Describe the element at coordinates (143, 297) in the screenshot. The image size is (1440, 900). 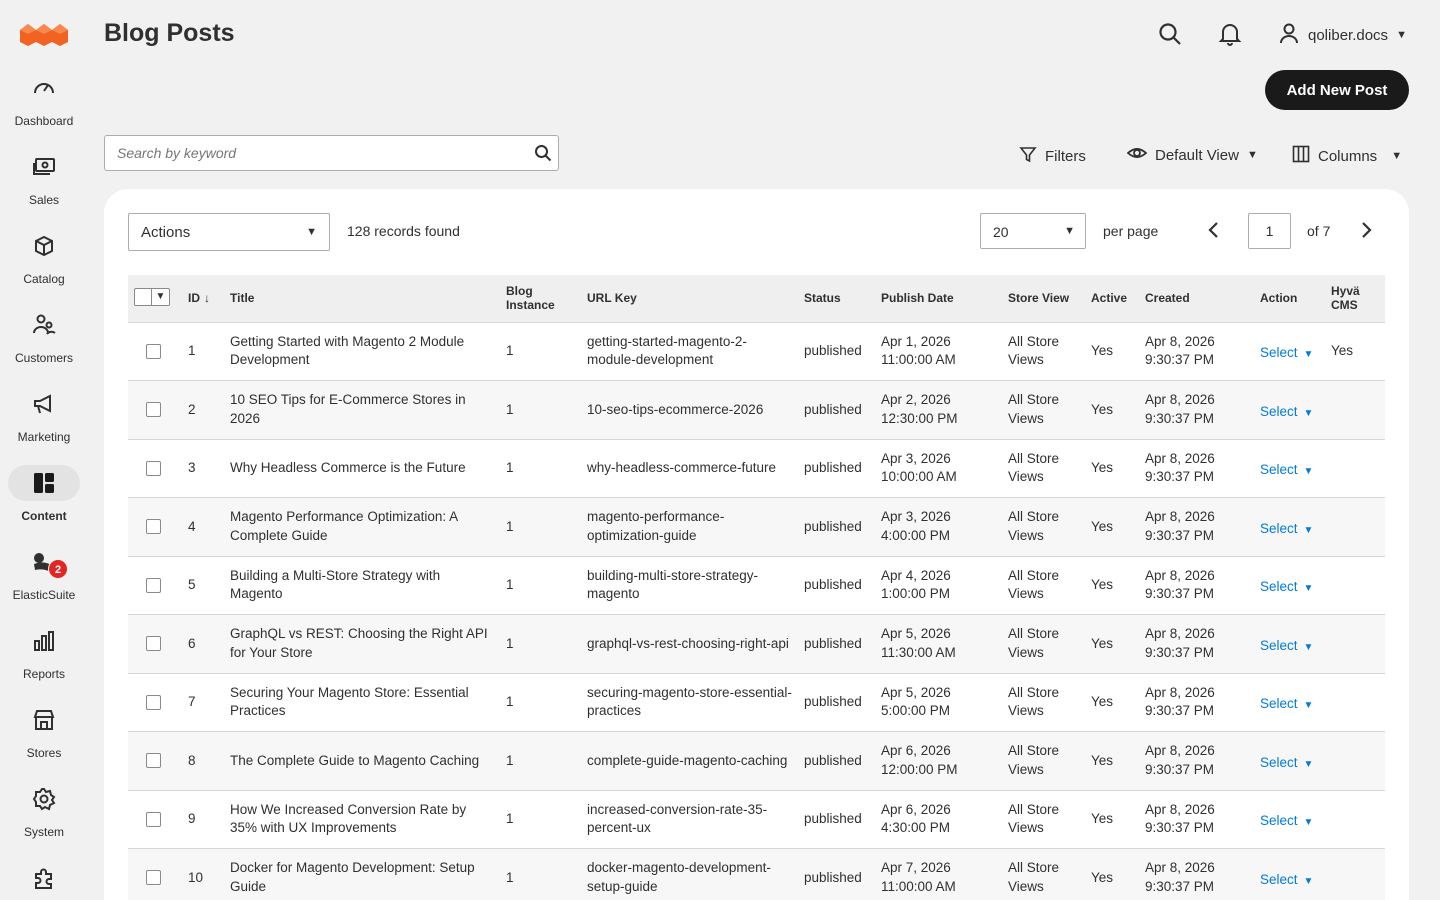
I see `mass-select-box` at that location.